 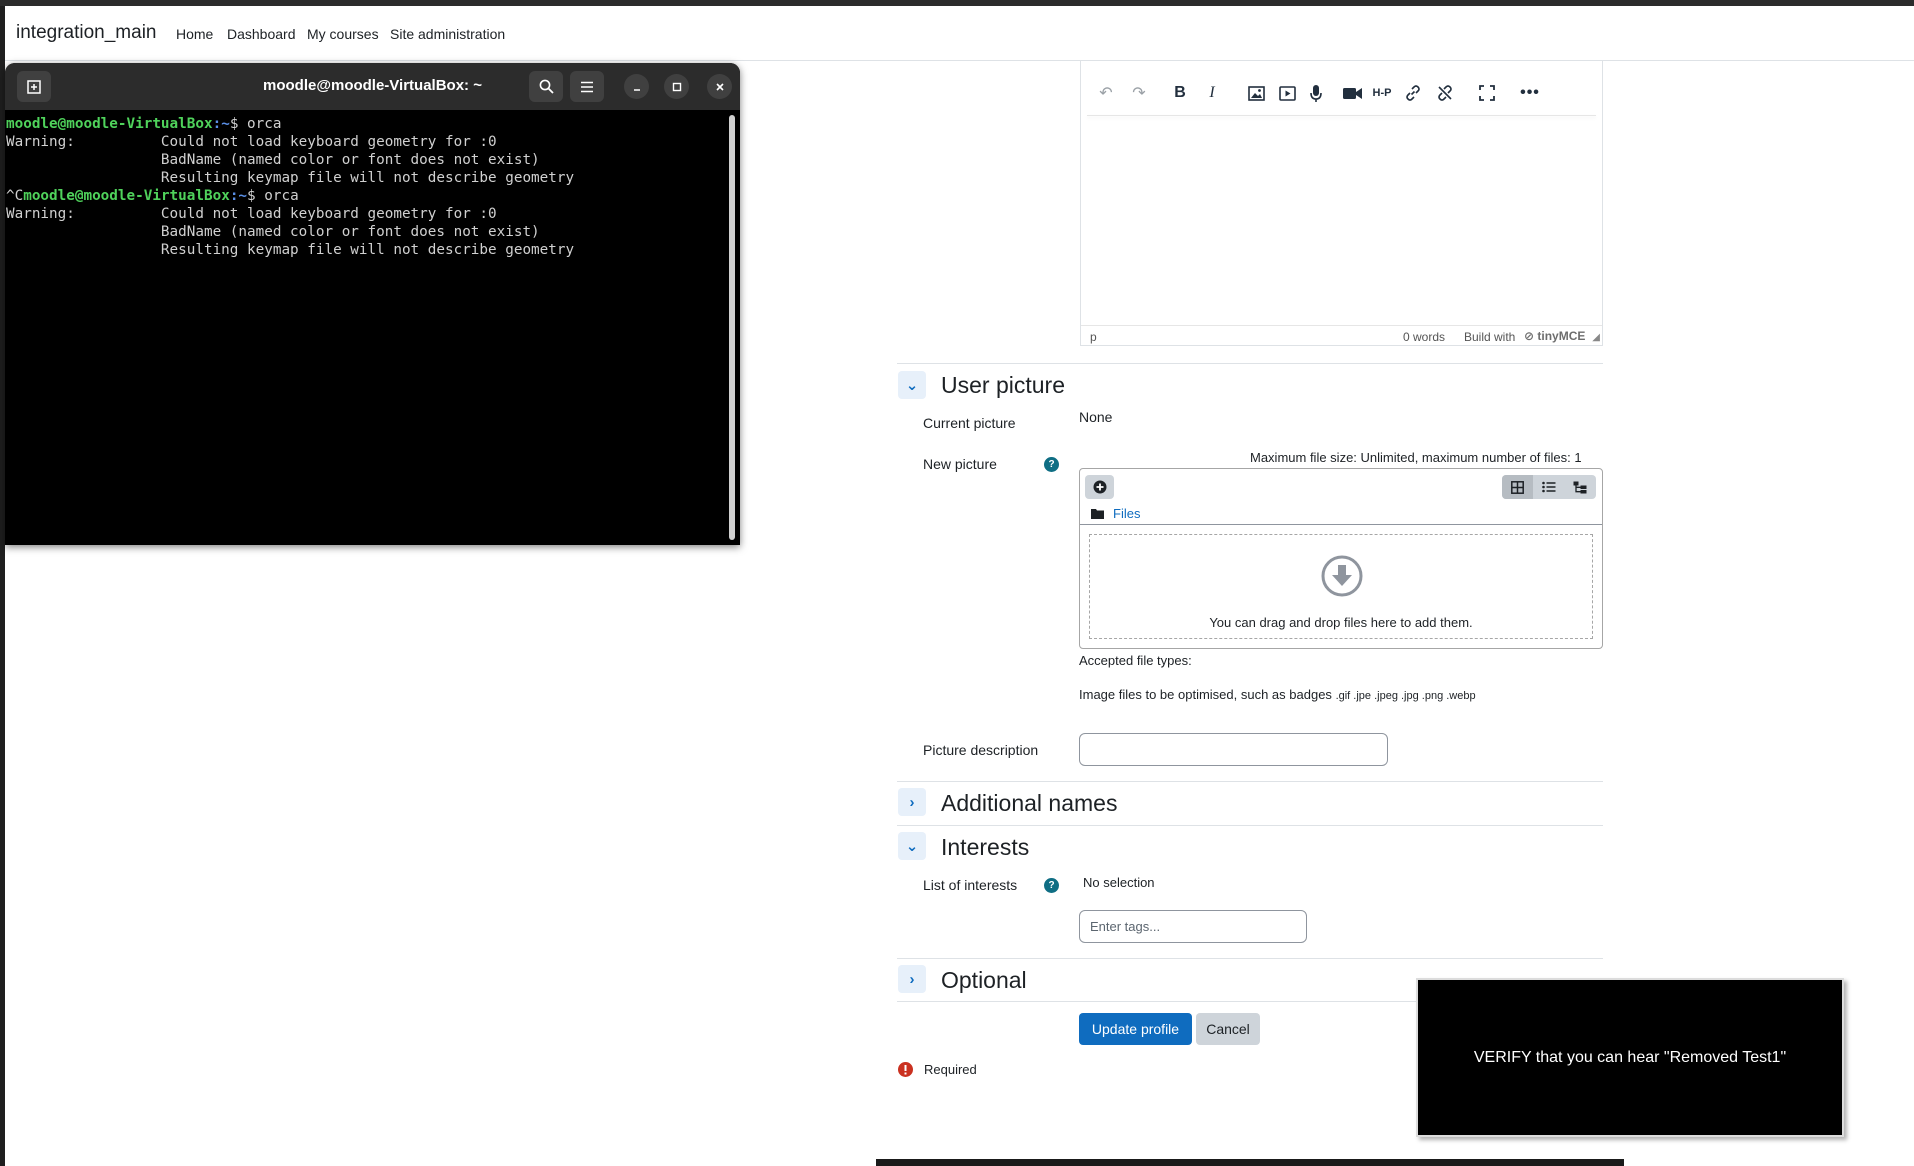 I want to click on maximize-icon, so click(x=676, y=86).